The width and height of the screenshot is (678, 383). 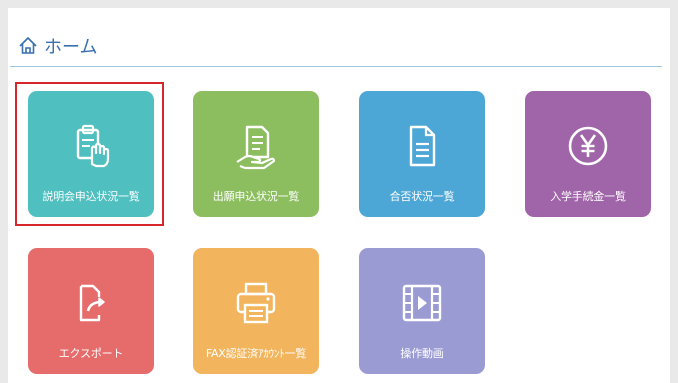 I want to click on home-icon, so click(x=28, y=45).